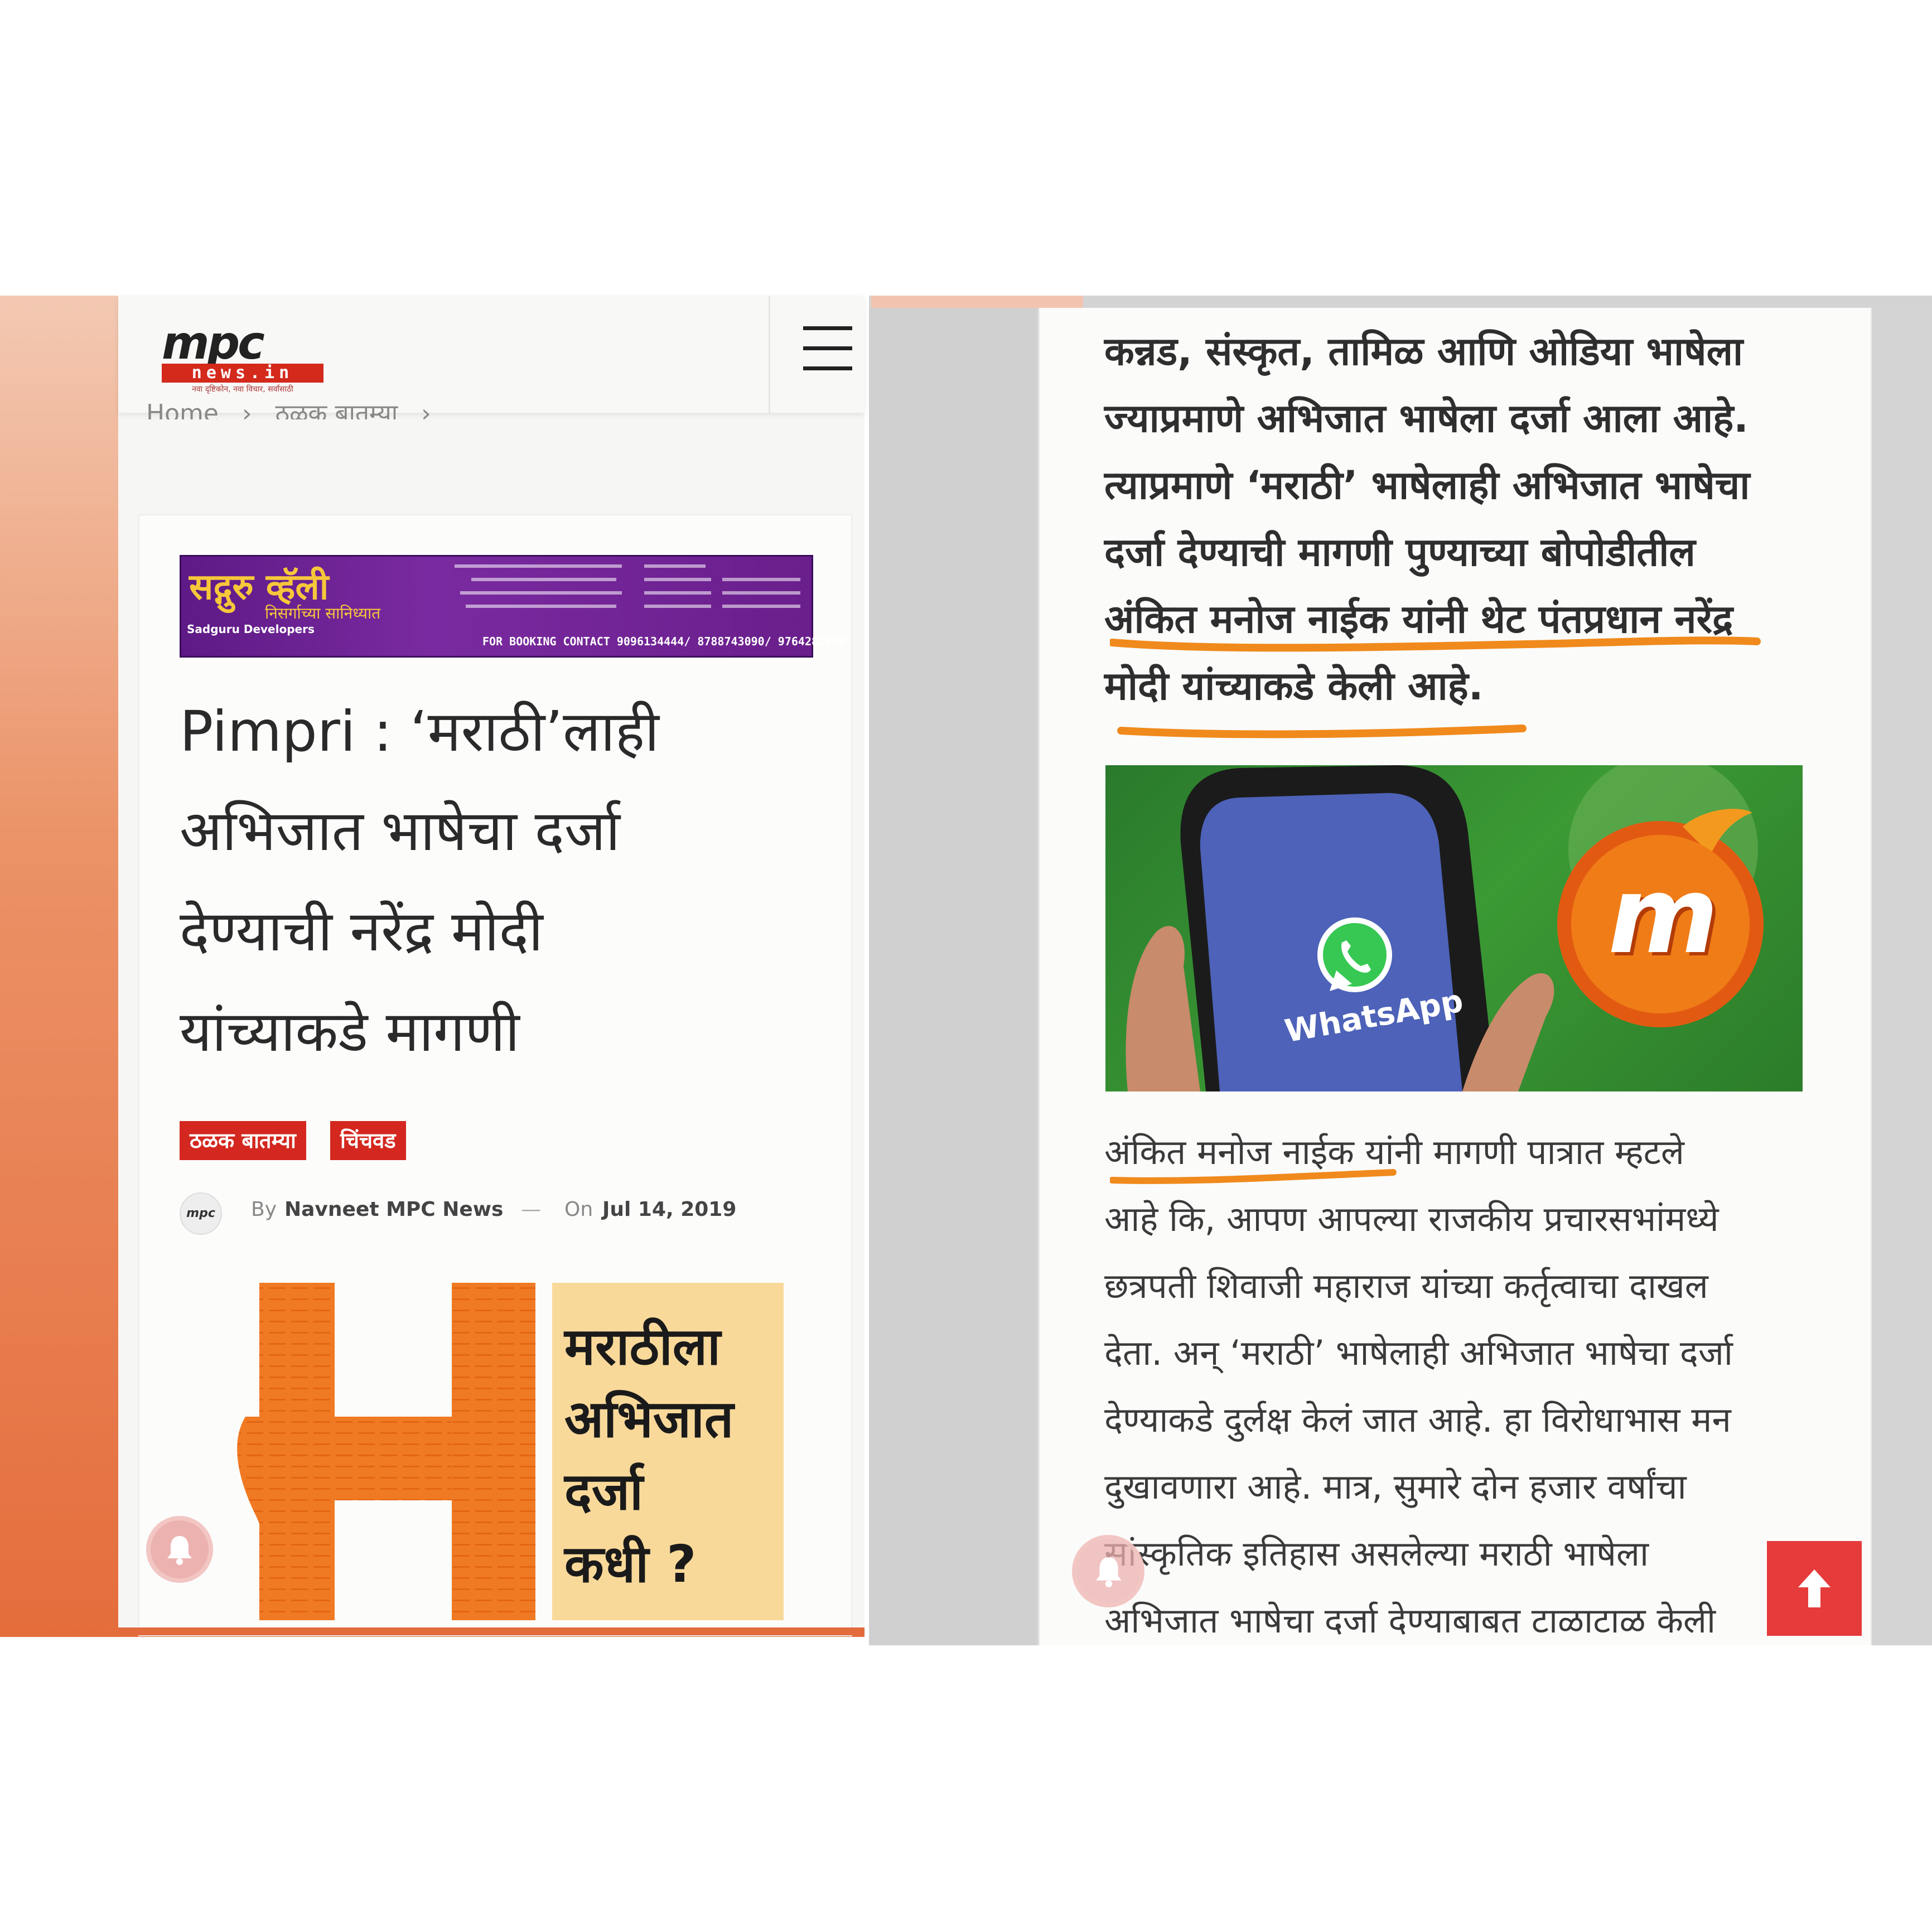 Image resolution: width=1932 pixels, height=1932 pixels. What do you see at coordinates (578, 1209) in the screenshot?
I see `on-label: On` at bounding box center [578, 1209].